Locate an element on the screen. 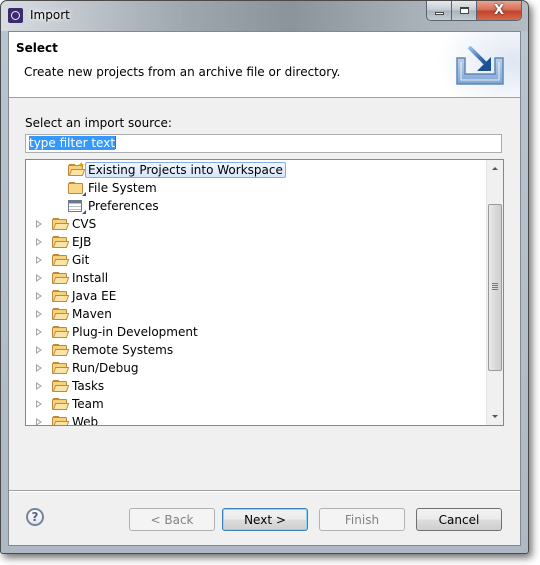  vertical-scrollbar is located at coordinates (494, 292).